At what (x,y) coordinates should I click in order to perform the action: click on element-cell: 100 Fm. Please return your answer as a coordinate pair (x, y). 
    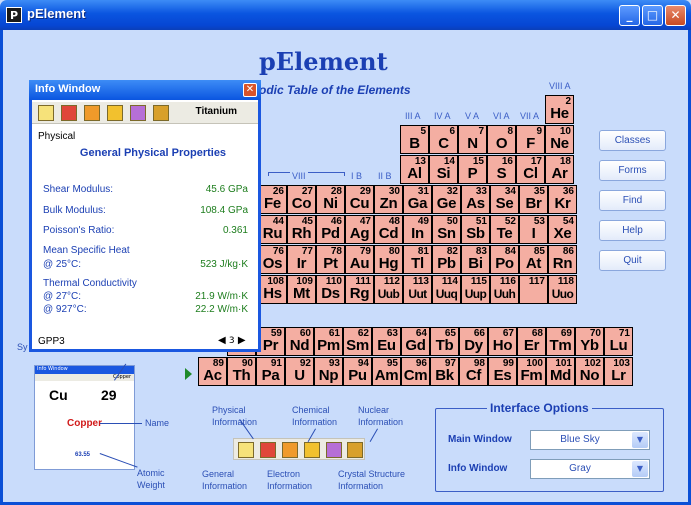
    Looking at the image, I should click on (531, 371).